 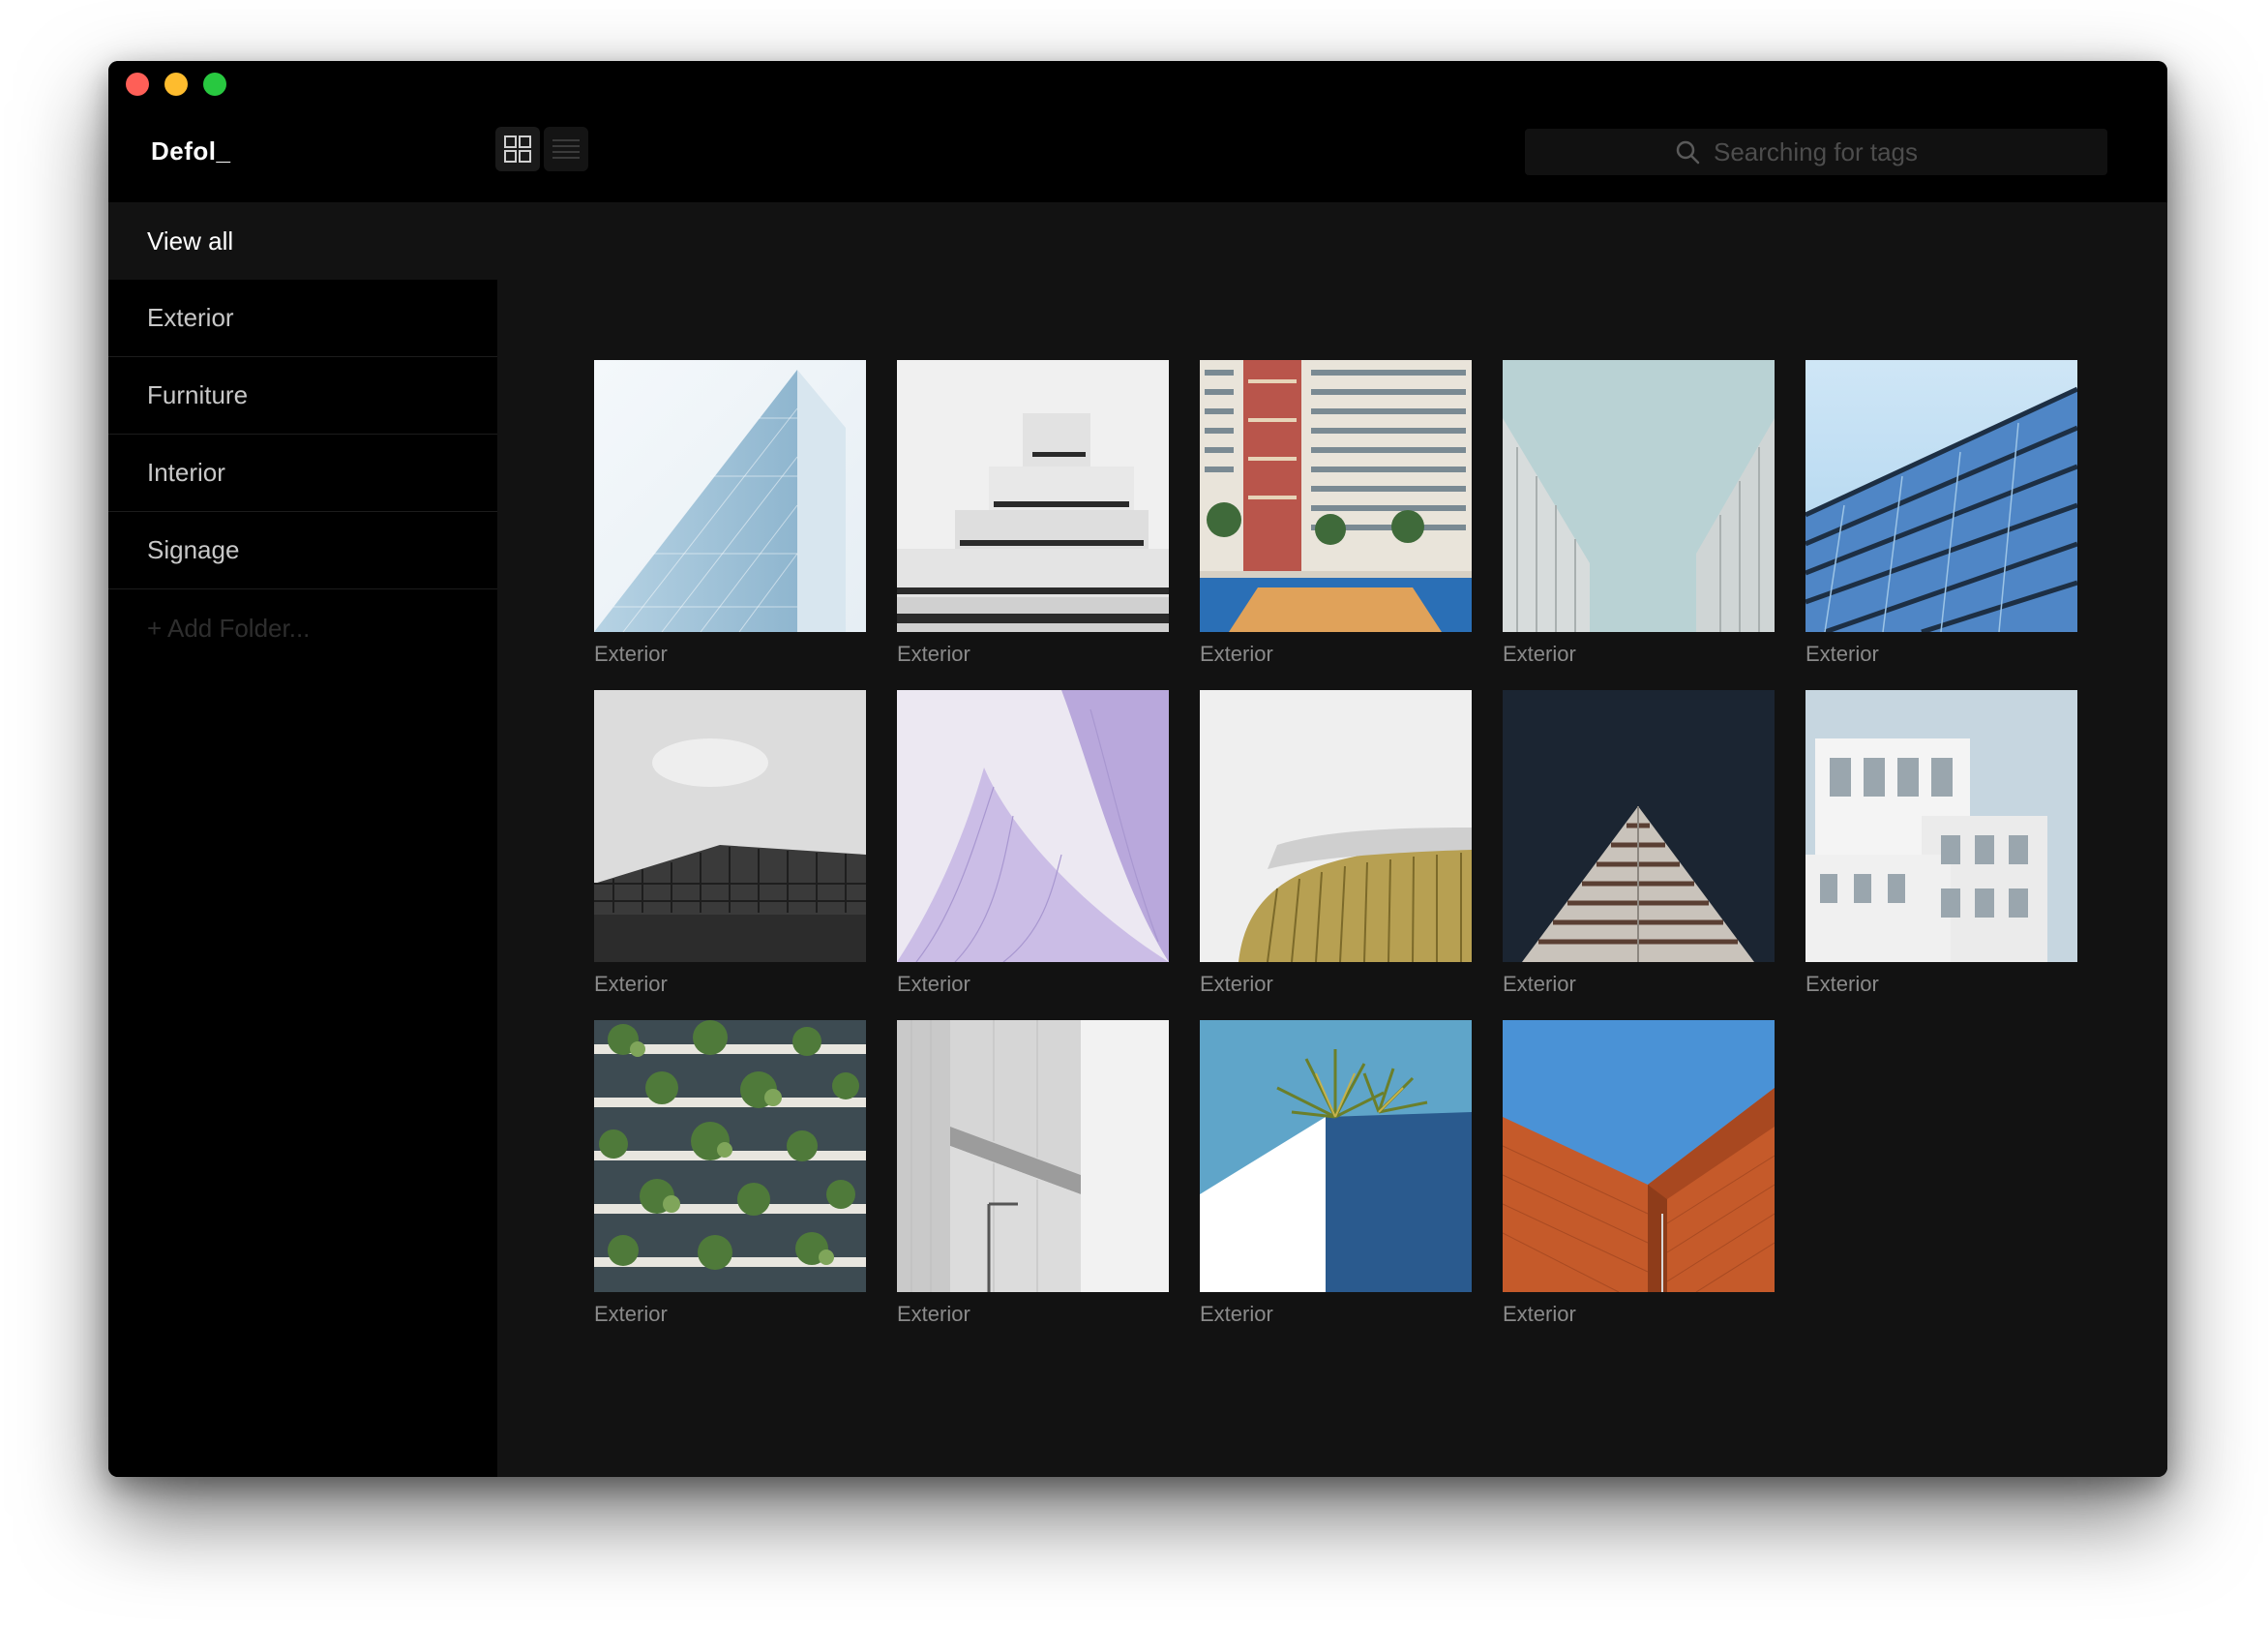 What do you see at coordinates (1688, 152) in the screenshot?
I see `search-icon` at bounding box center [1688, 152].